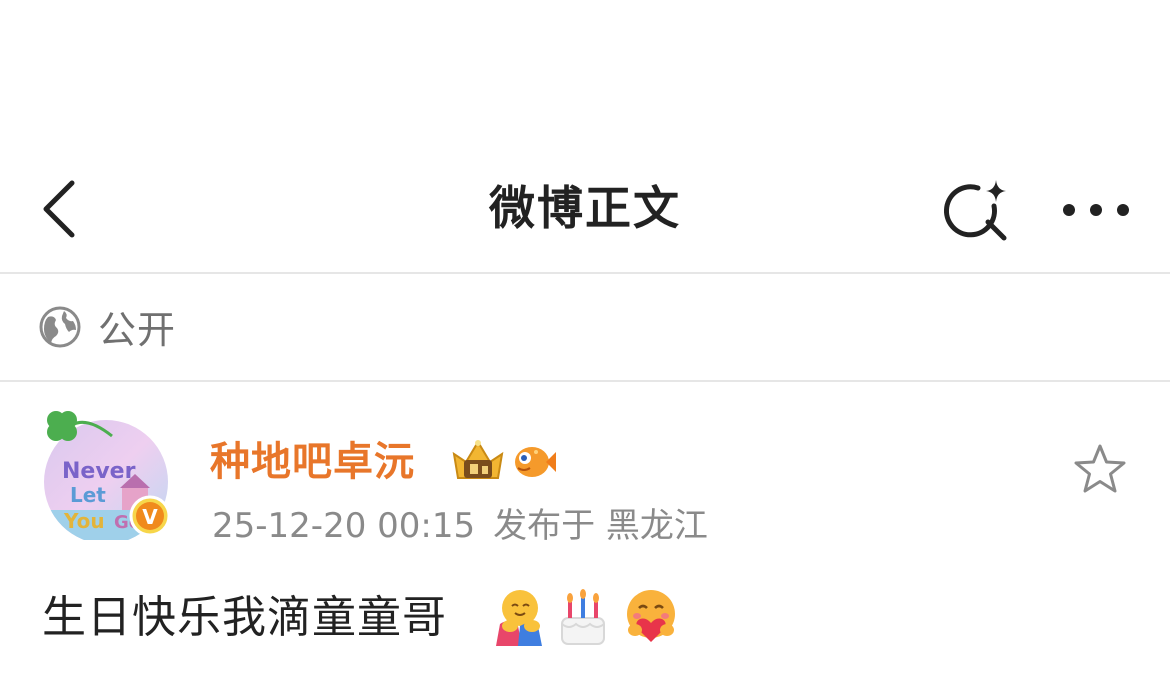 The height and width of the screenshot is (682, 1170). I want to click on avatar-image: Never Let You Go V, so click(107, 477).